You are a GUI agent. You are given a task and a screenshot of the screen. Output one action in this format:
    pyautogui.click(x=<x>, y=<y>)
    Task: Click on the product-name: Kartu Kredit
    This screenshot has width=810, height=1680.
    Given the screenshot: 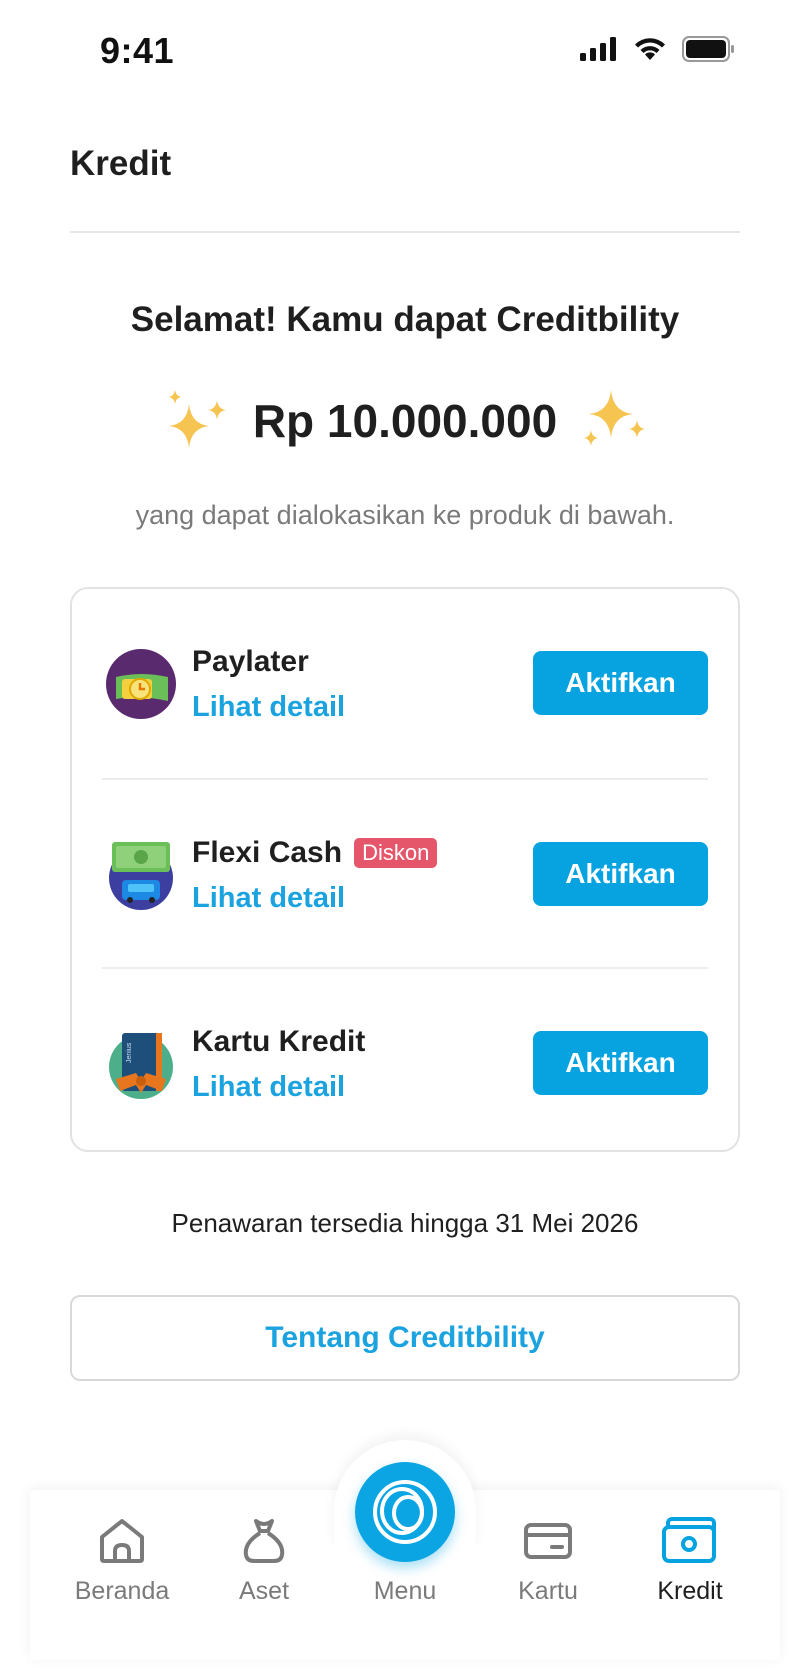 What is the action you would take?
    pyautogui.click(x=278, y=1042)
    